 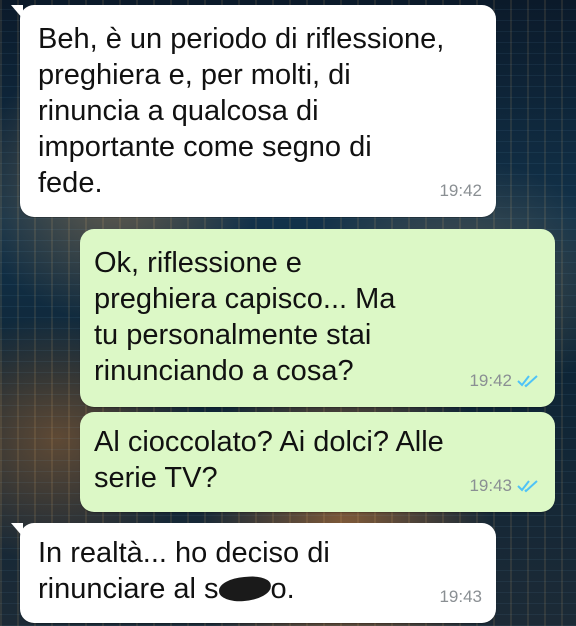 What do you see at coordinates (244, 589) in the screenshot?
I see `censor-scribble` at bounding box center [244, 589].